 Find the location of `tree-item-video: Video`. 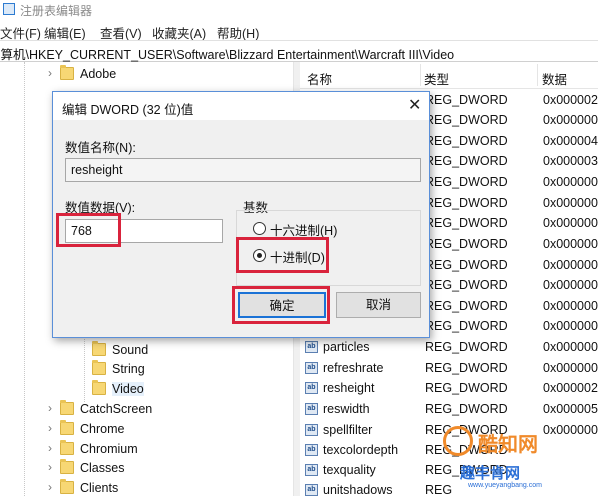

tree-item-video: Video is located at coordinates (180, 389).